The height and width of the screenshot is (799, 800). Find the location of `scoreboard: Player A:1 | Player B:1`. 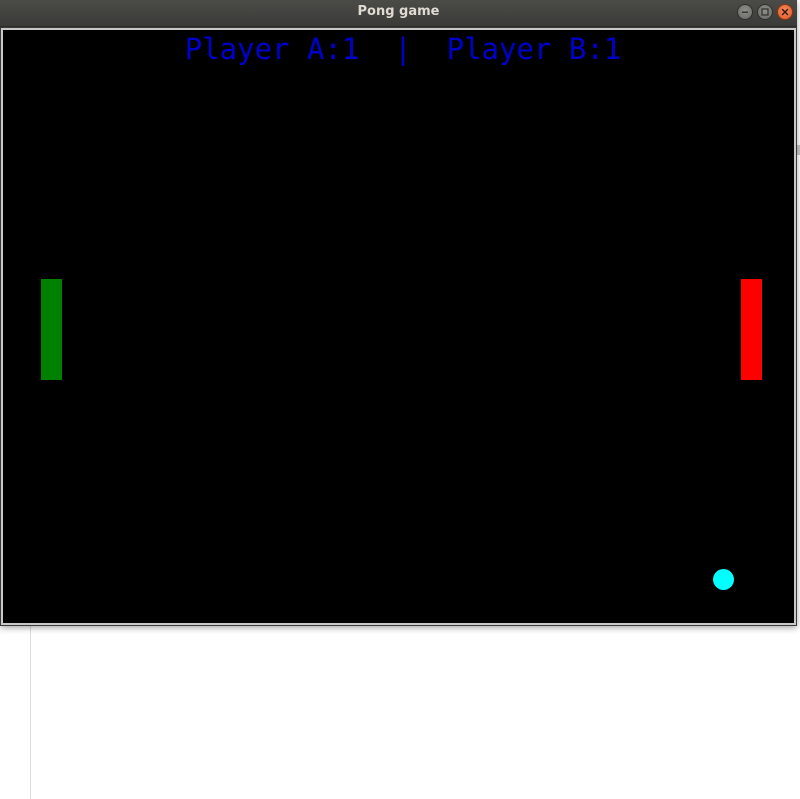

scoreboard: Player A:1 | Player B:1 is located at coordinates (403, 49).